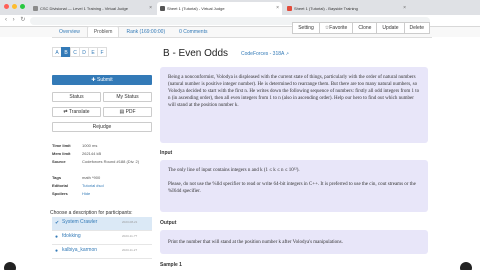 This screenshot has width=480, height=270. I want to click on tab-overview: Overview, so click(69, 31).